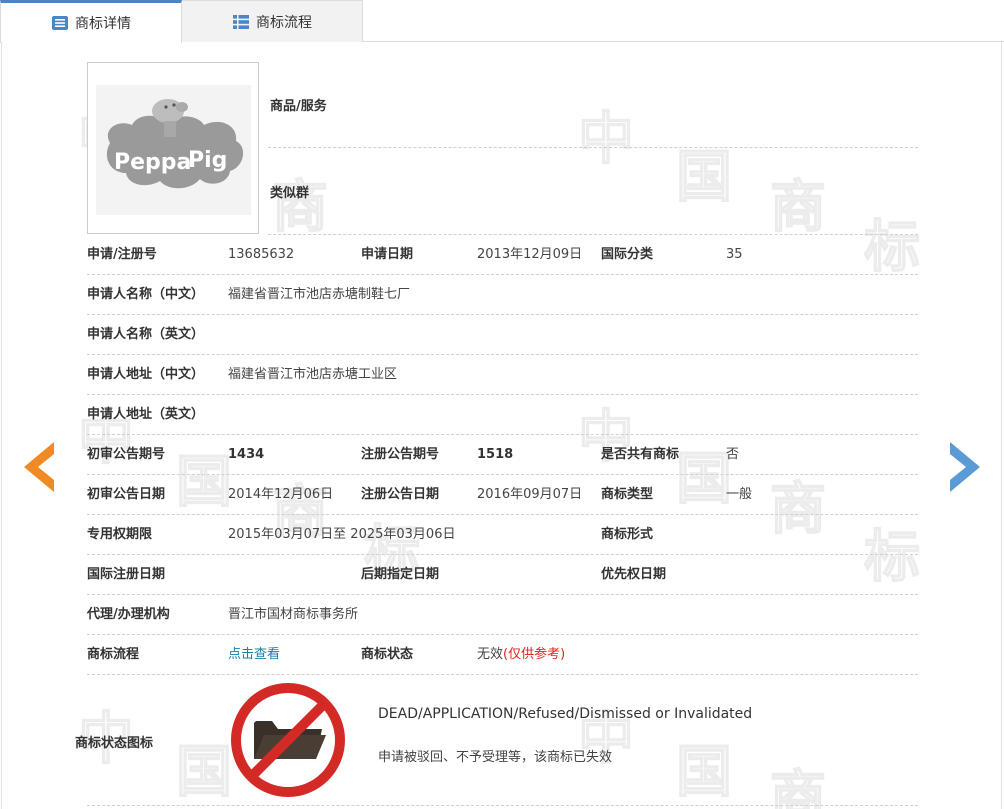 The image size is (1004, 809). I want to click on exclusive-period-value: 2015年03月07日至 2025年03月06日, so click(342, 534).